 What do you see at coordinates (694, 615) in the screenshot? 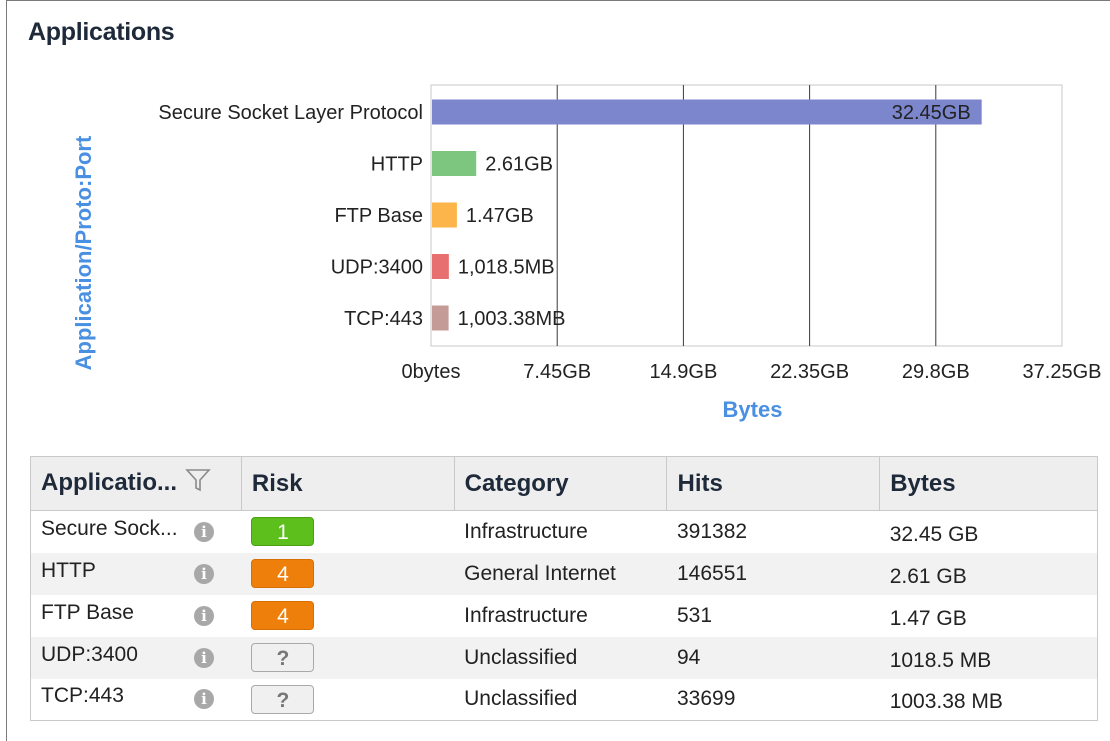
I see `hits-cell: 531` at bounding box center [694, 615].